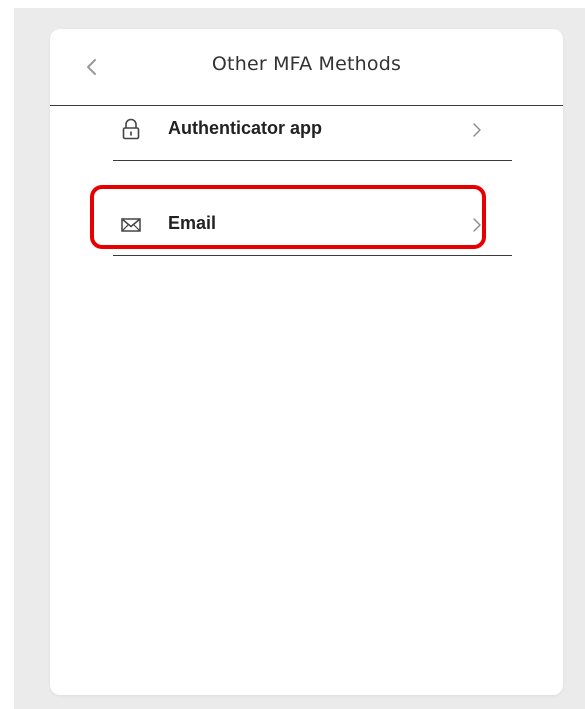  Describe the element at coordinates (306, 64) in the screenshot. I see `page-title: Other MFA Methods` at that location.